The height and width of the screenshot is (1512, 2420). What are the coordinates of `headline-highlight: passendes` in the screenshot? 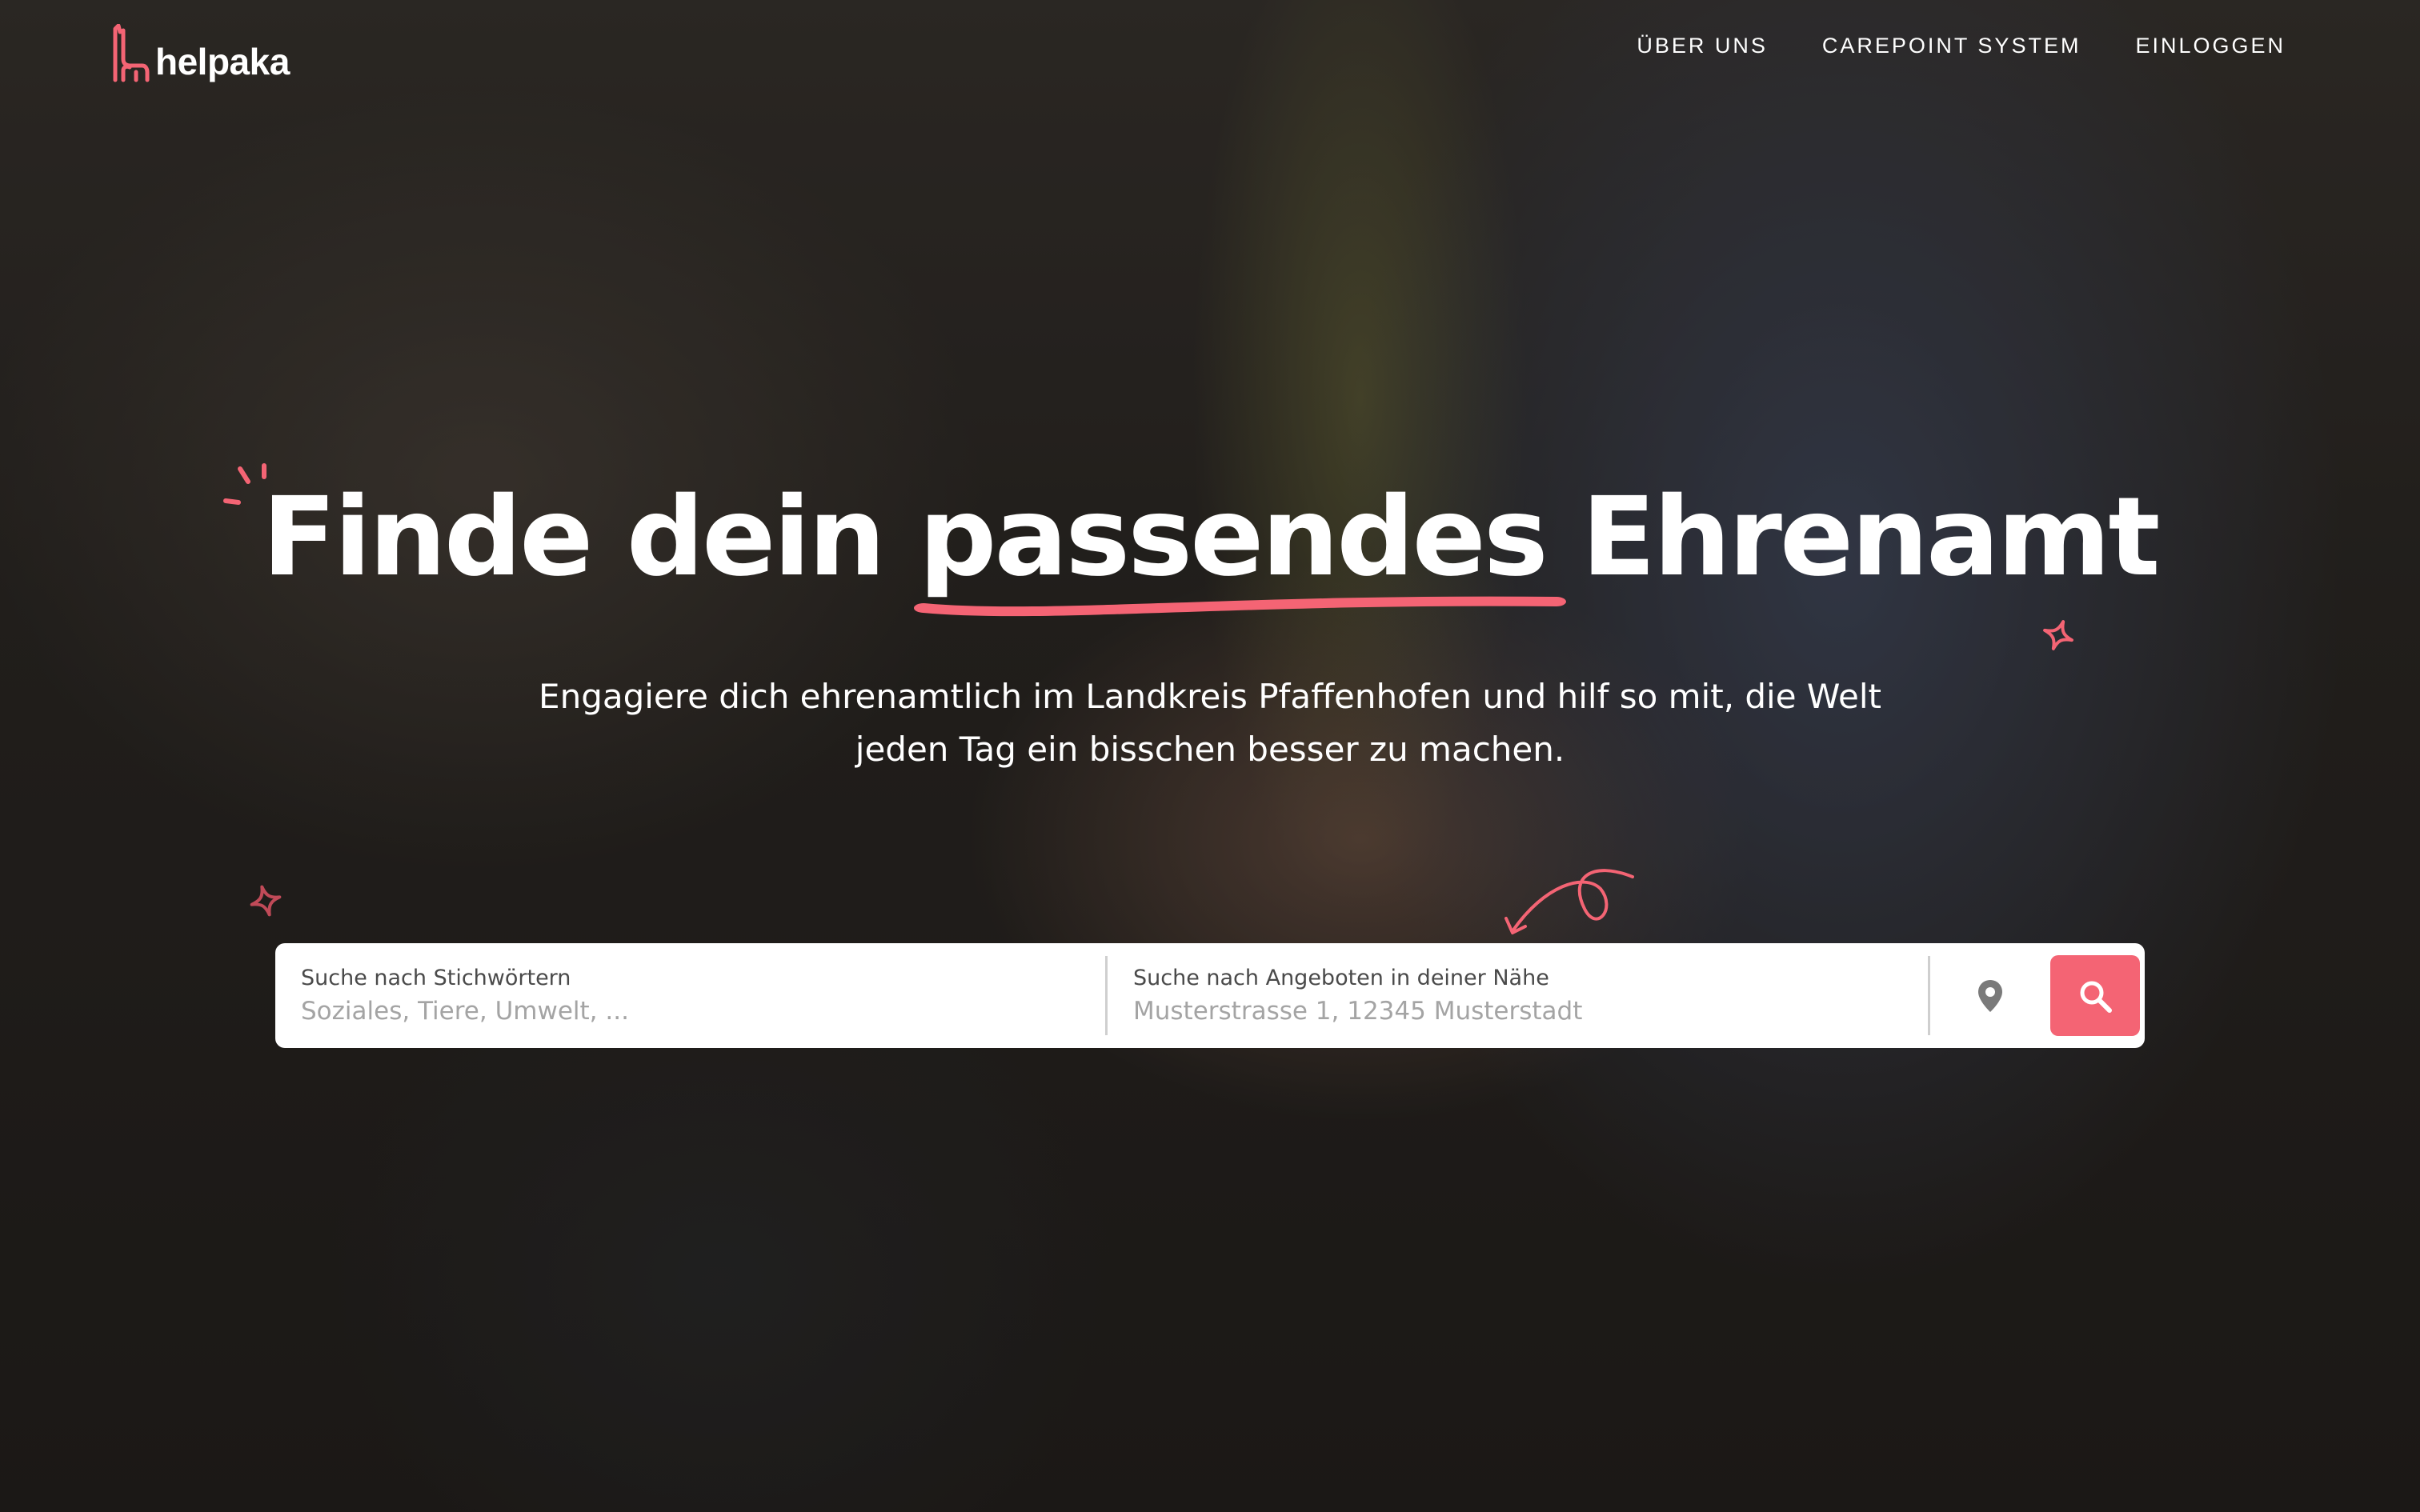 It's located at (1240, 547).